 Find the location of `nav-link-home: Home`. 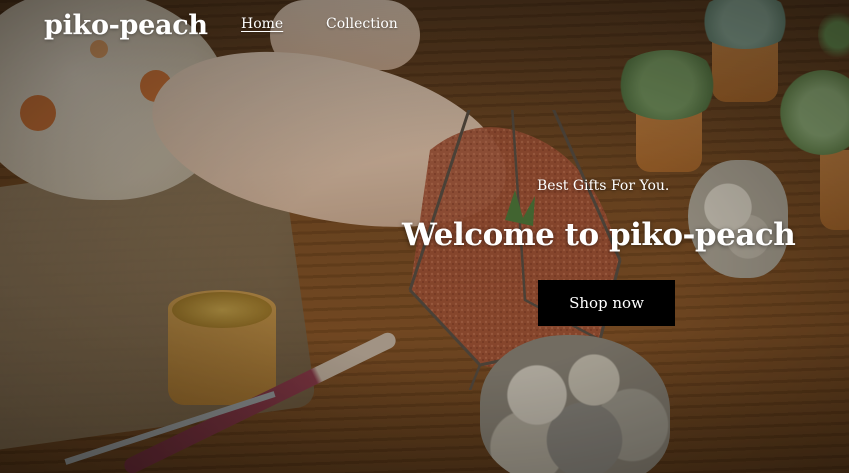

nav-link-home: Home is located at coordinates (262, 24).